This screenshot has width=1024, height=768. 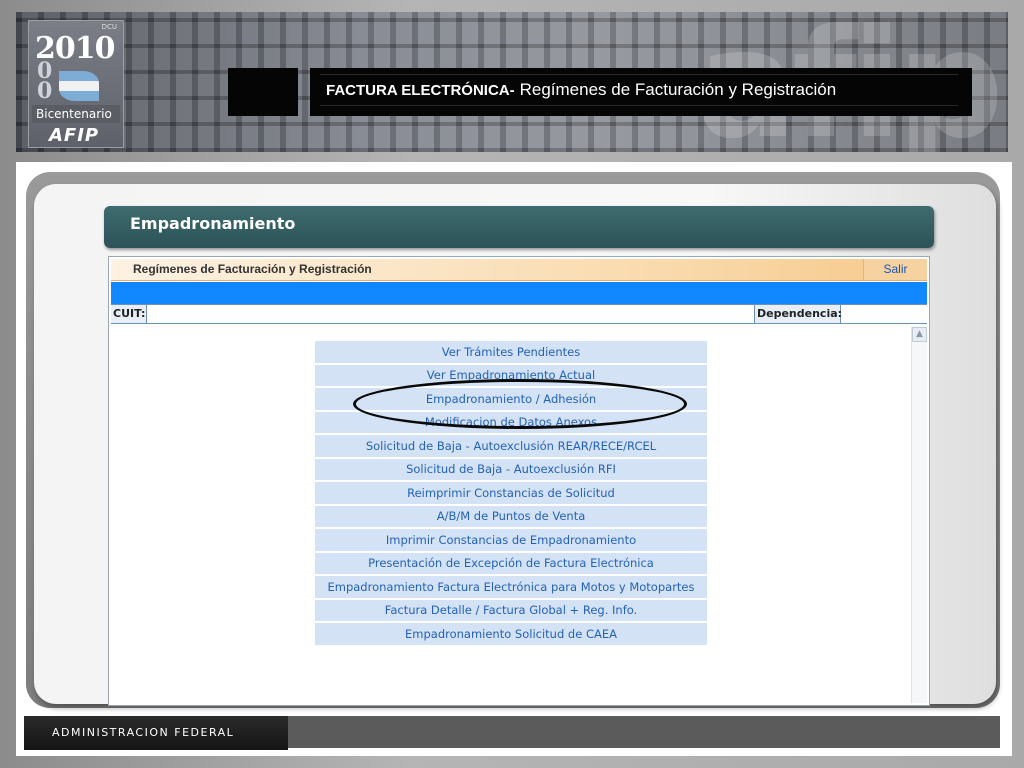 What do you see at coordinates (263, 92) in the screenshot?
I see `title-accent-box` at bounding box center [263, 92].